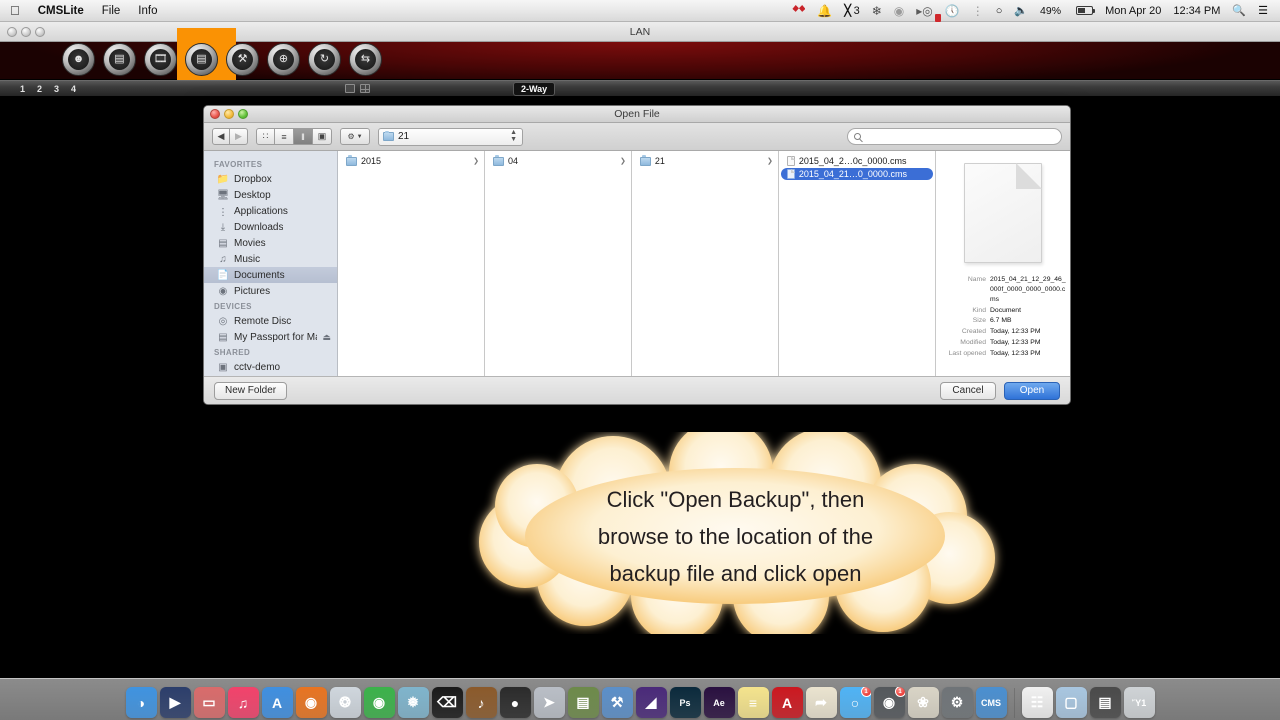 This screenshot has width=1280, height=720. Describe the element at coordinates (447, 702) in the screenshot. I see `dock-item-terminal: ⌫` at that location.